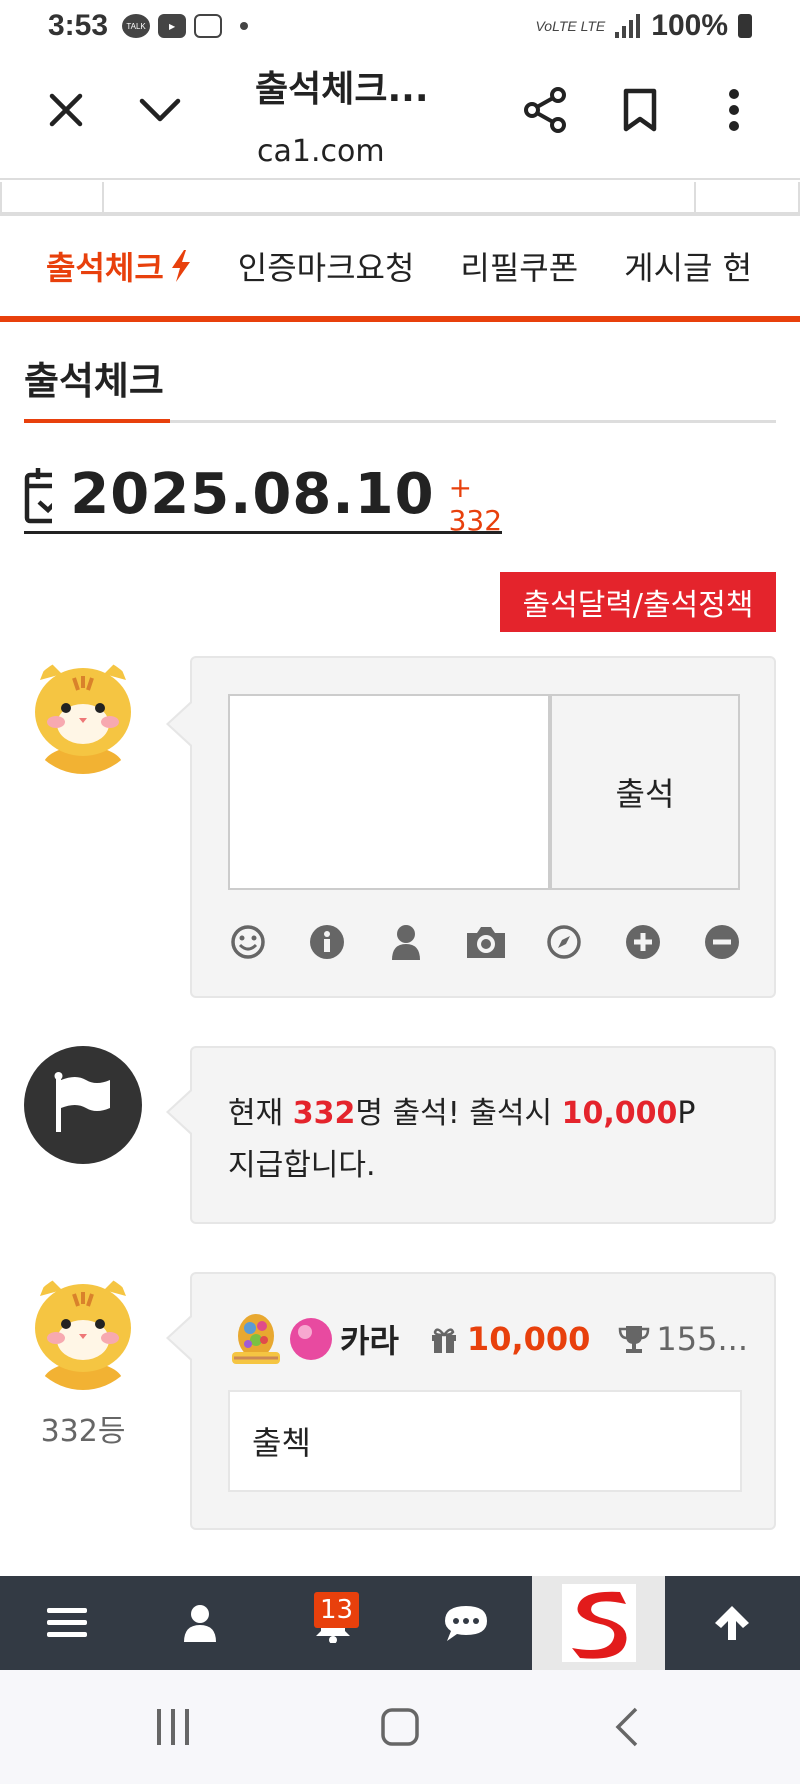 The height and width of the screenshot is (1784, 800). I want to click on scroll-top-button, so click(731, 1623).